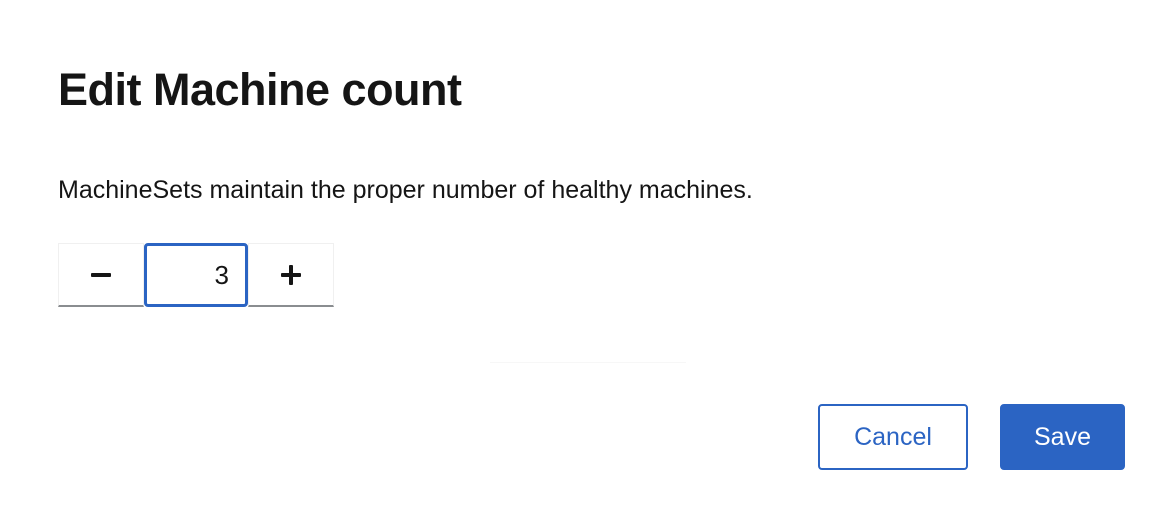 The image size is (1176, 526). Describe the element at coordinates (1062, 437) in the screenshot. I see `save-button: Save` at that location.